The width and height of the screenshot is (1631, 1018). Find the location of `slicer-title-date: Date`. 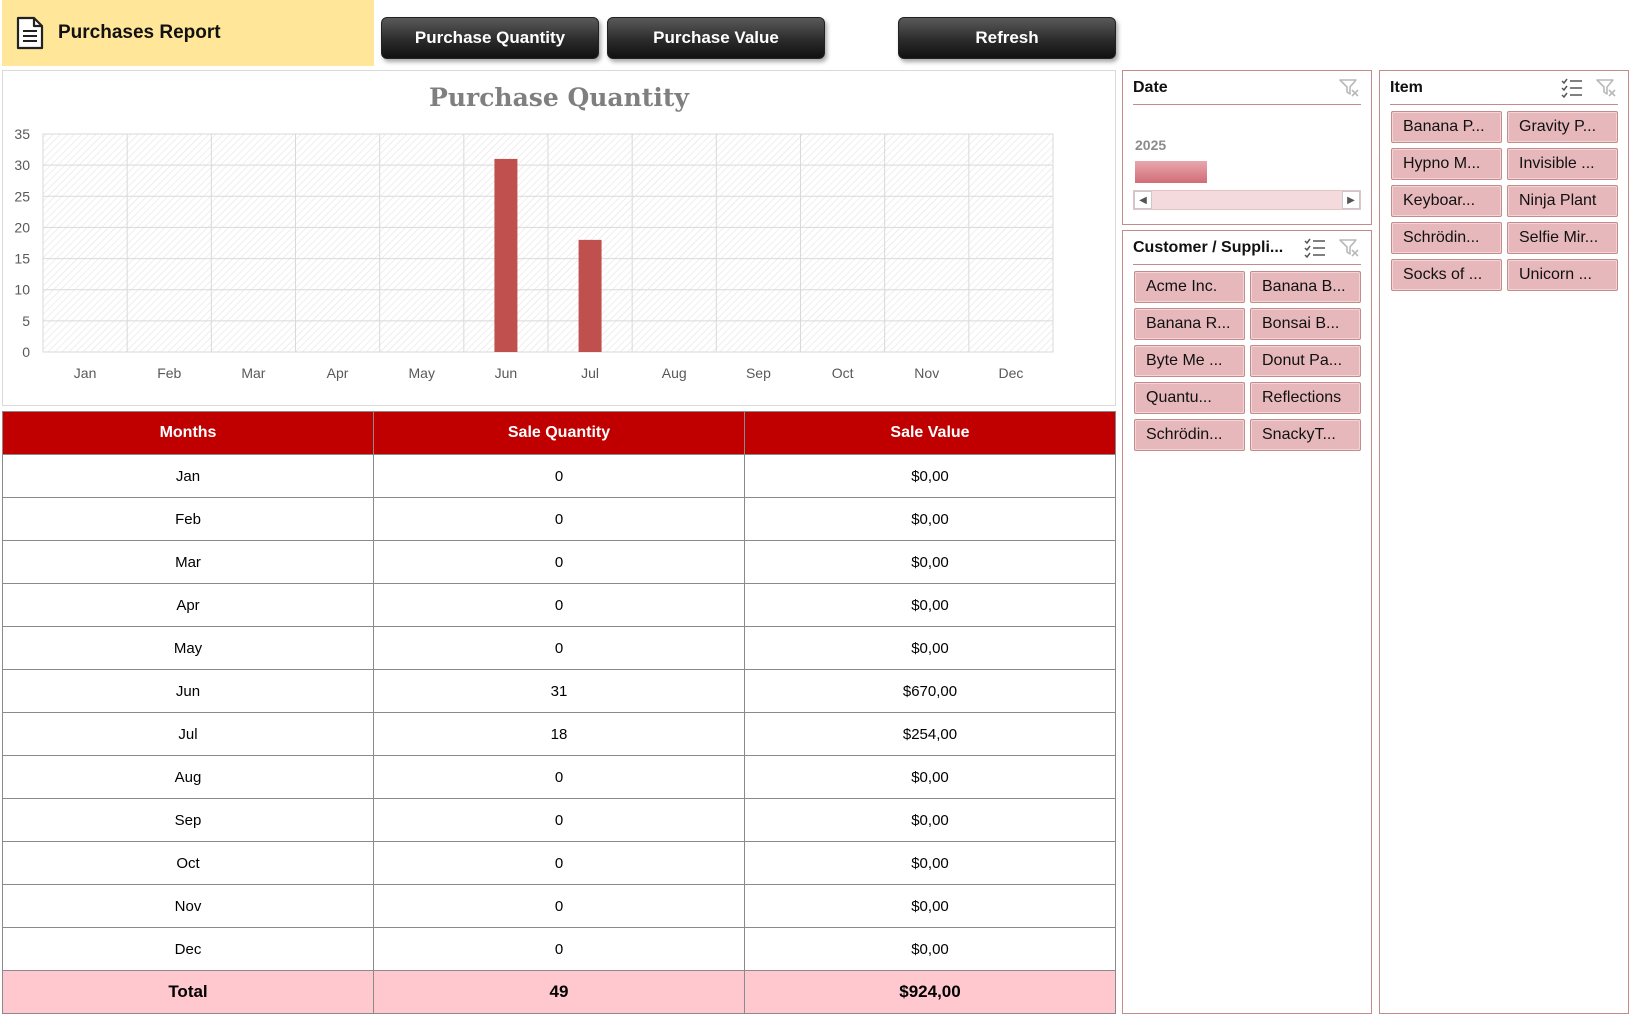

slicer-title-date: Date is located at coordinates (1150, 87).